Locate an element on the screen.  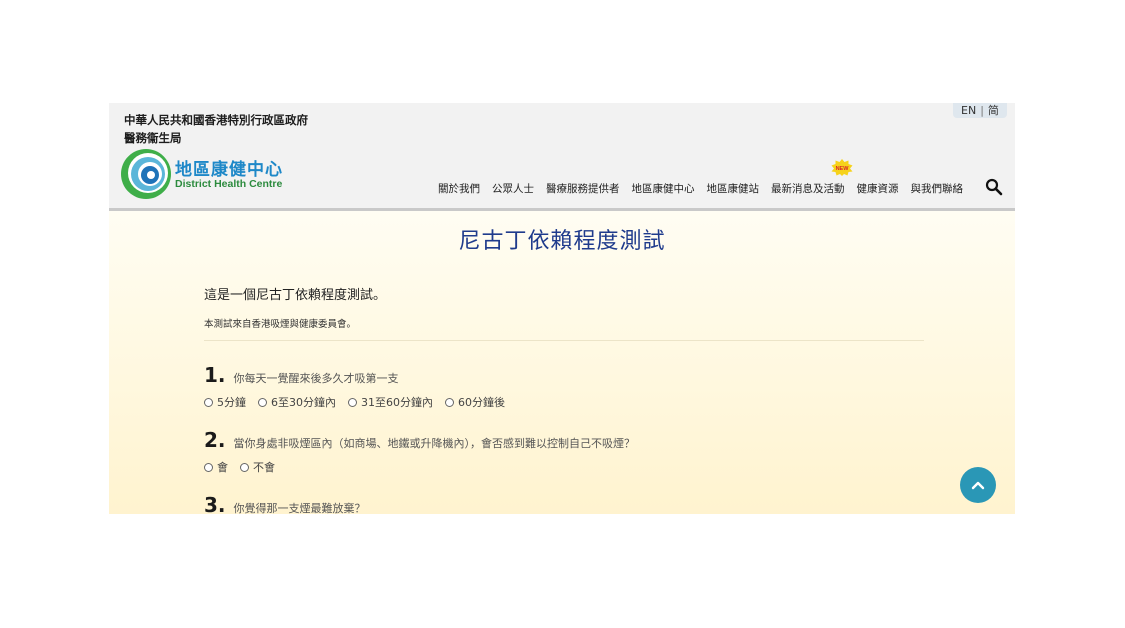
language-switcher: EN | 简 is located at coordinates (980, 110).